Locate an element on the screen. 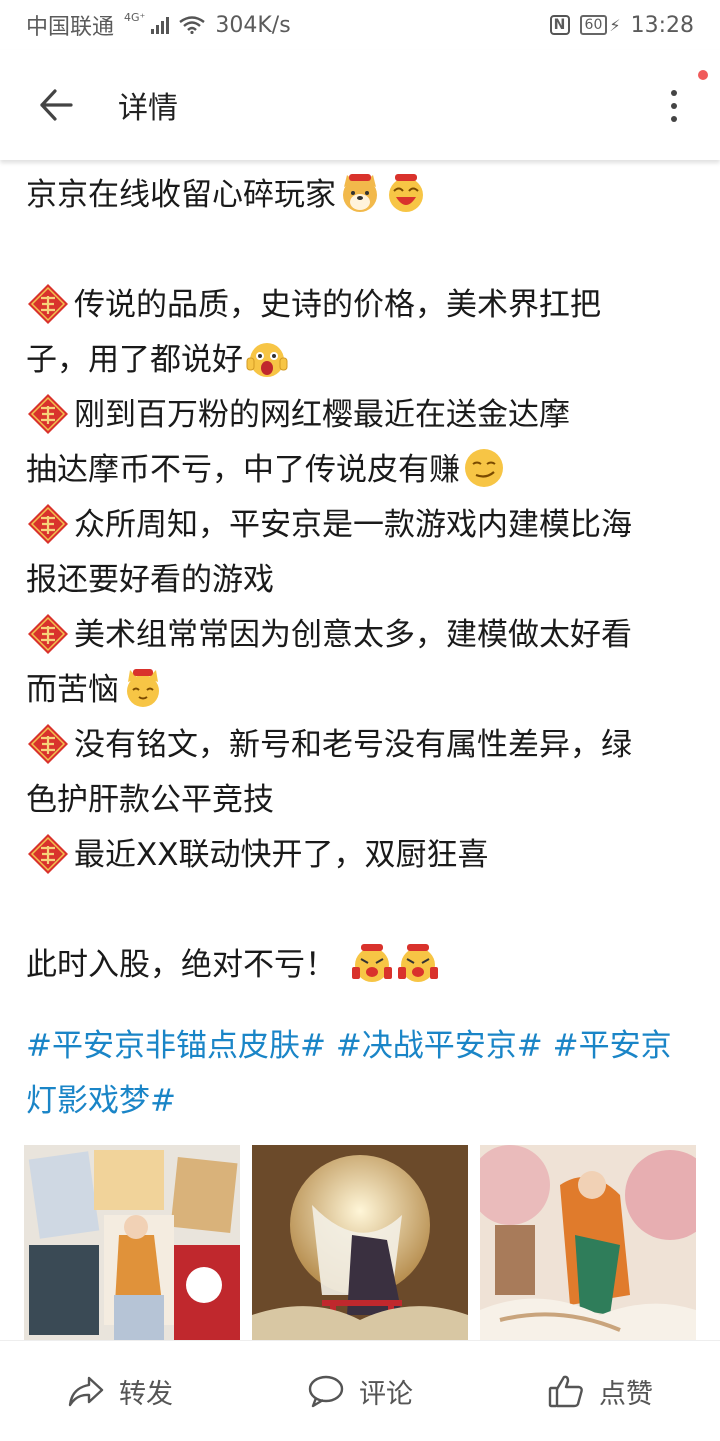 The width and height of the screenshot is (720, 1441). post-intro-line: 京京在线收留心碎玩家 is located at coordinates (361, 195).